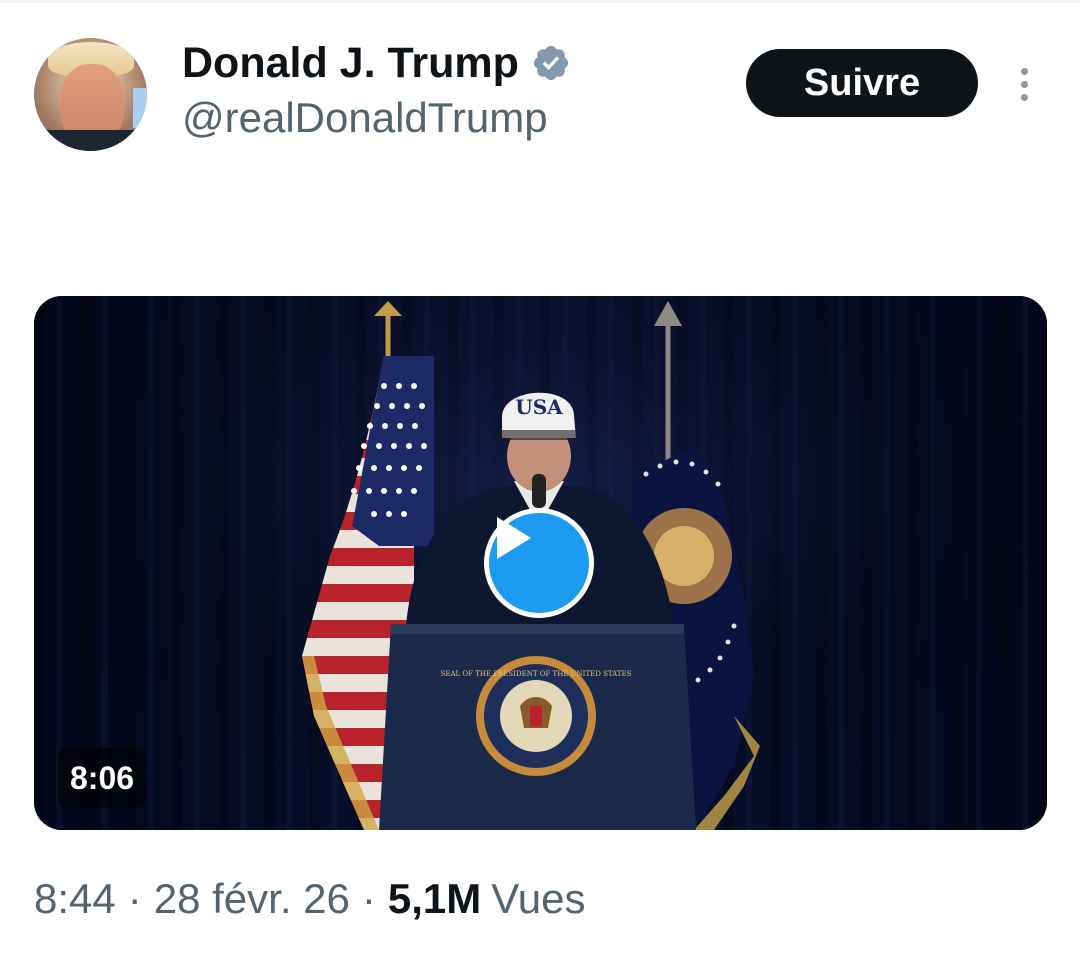 Image resolution: width=1080 pixels, height=956 pixels. I want to click on avatar, so click(90, 94).